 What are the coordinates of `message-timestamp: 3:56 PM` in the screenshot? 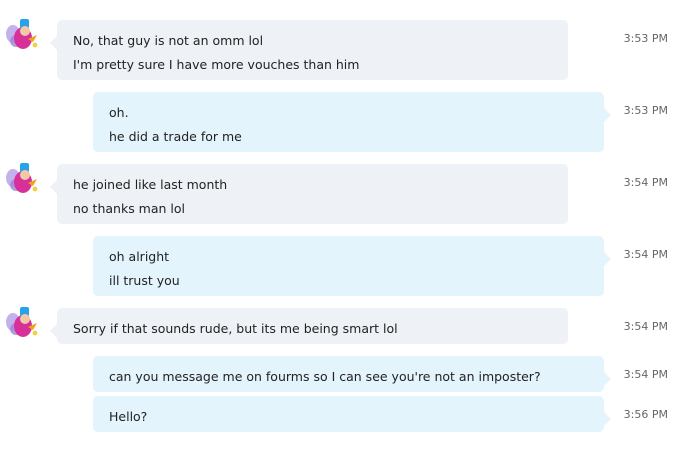 It's located at (645, 414).